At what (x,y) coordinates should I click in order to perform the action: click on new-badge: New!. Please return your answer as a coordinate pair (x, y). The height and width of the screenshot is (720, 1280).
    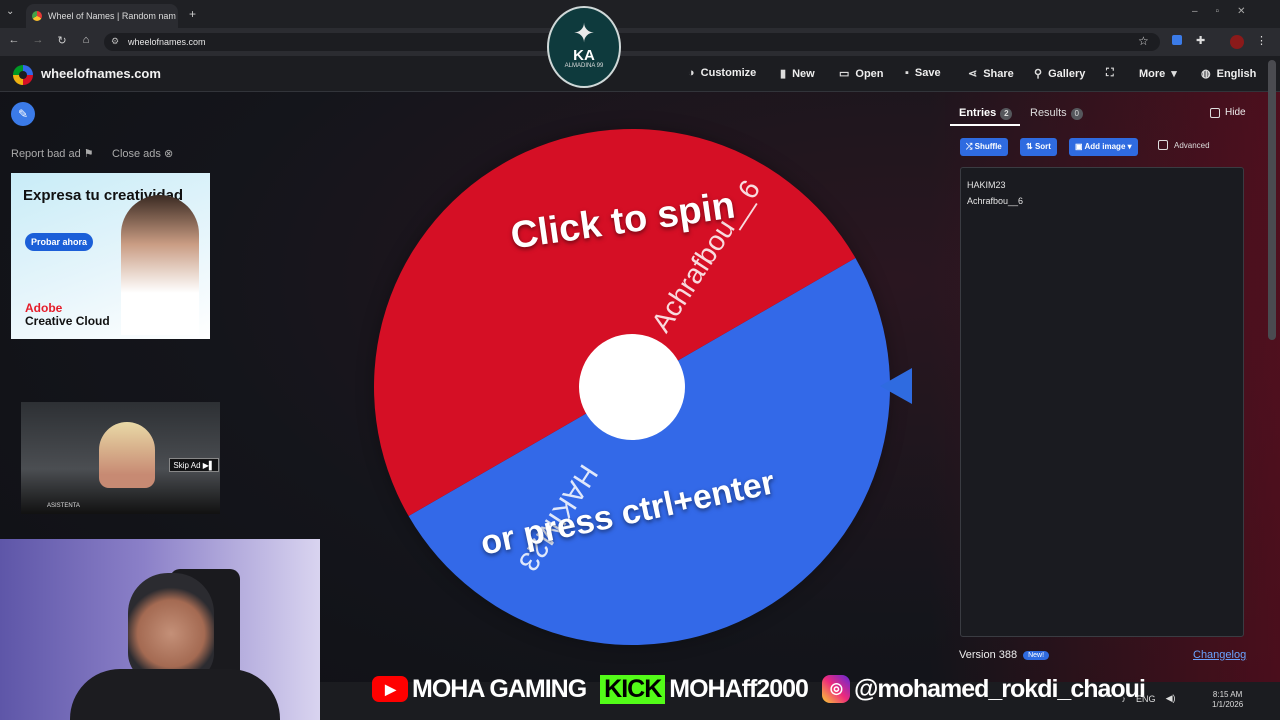
    Looking at the image, I should click on (1036, 655).